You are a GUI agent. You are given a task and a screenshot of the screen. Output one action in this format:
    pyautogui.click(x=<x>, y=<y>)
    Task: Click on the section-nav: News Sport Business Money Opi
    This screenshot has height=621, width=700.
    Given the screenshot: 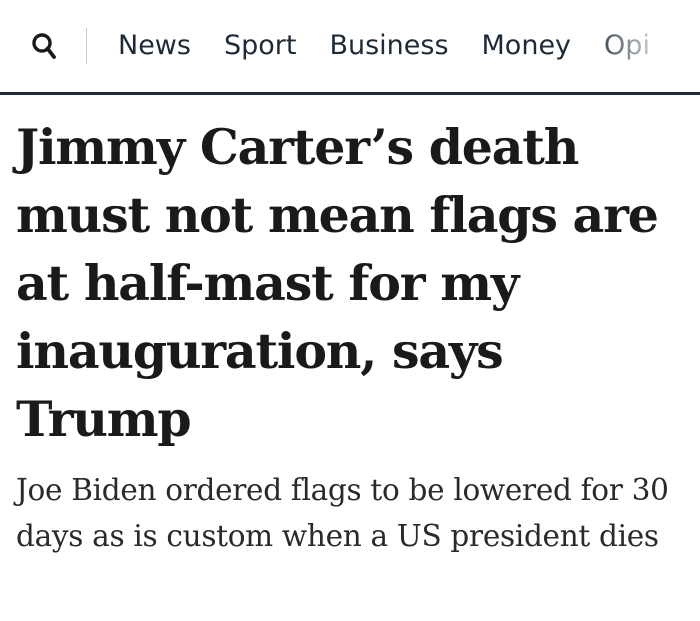 What is the action you would take?
    pyautogui.click(x=384, y=46)
    